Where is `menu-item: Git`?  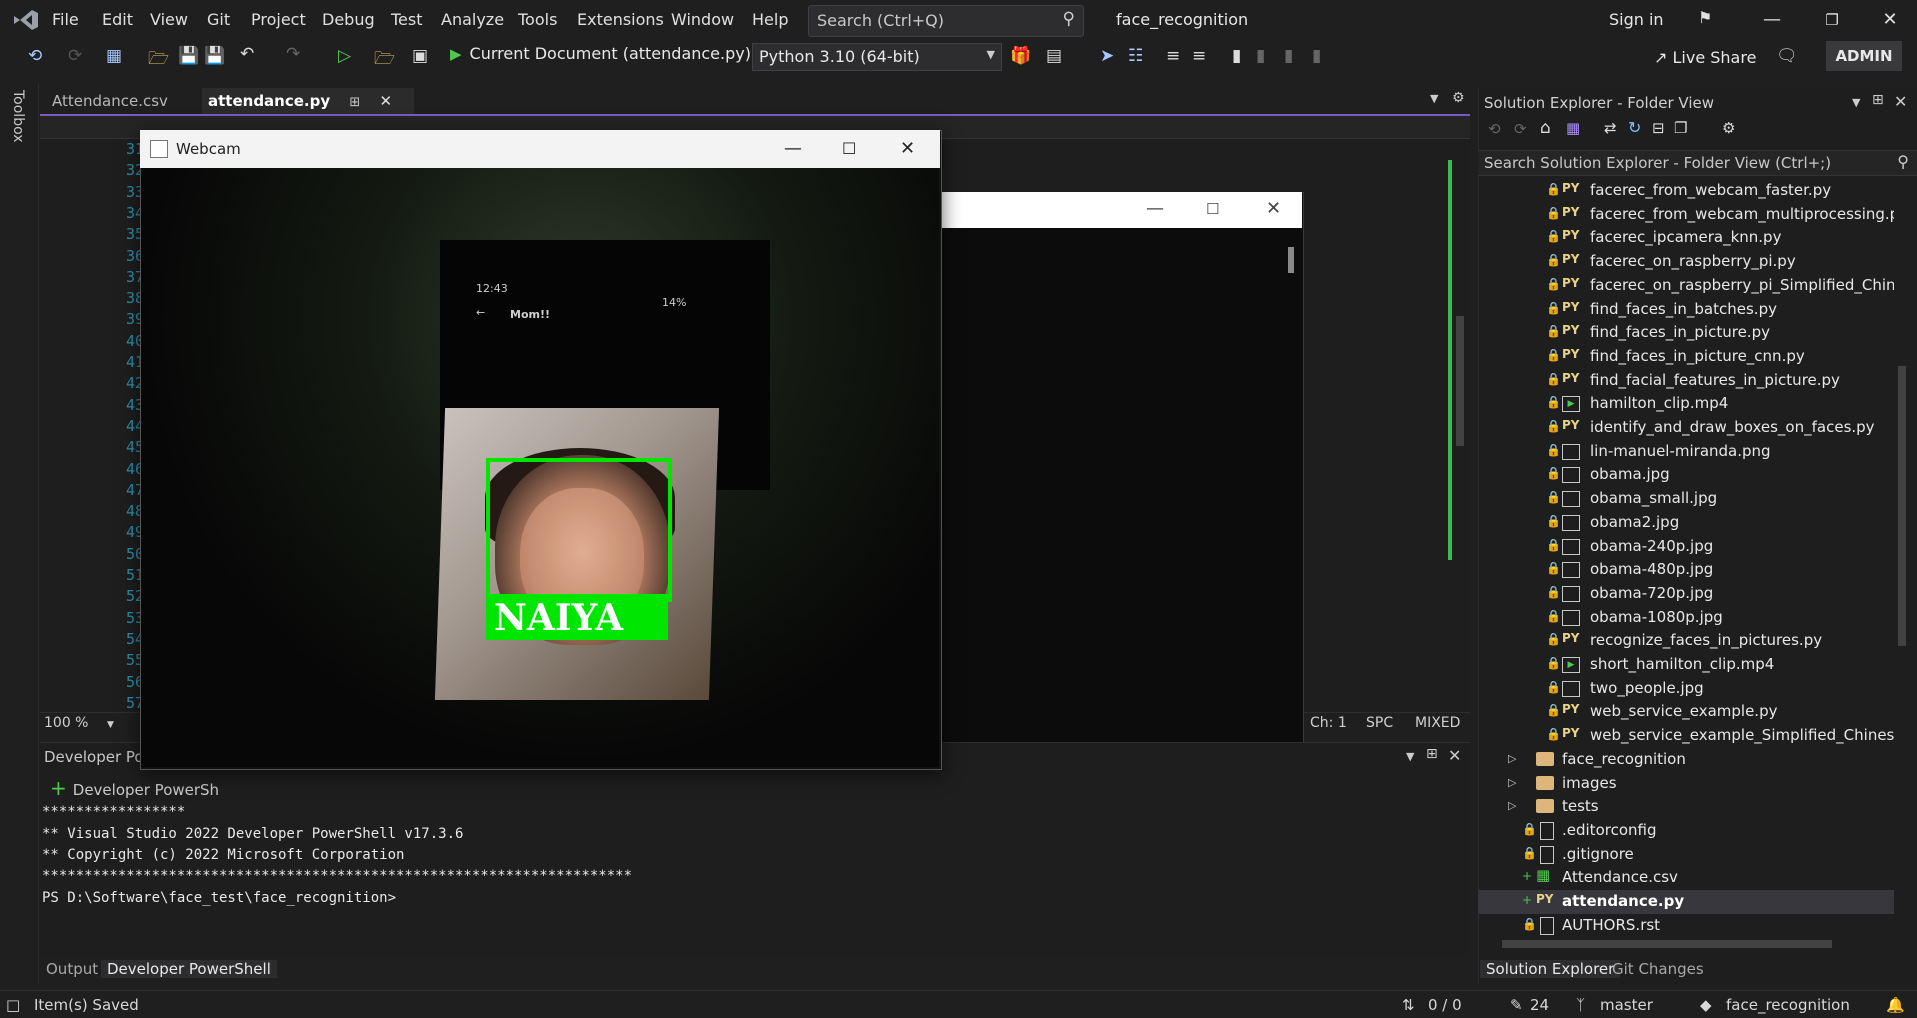 menu-item: Git is located at coordinates (218, 19).